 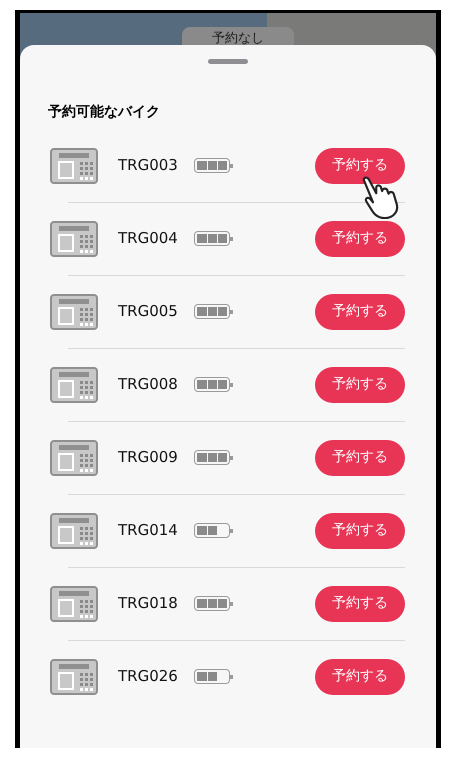 What do you see at coordinates (380, 197) in the screenshot?
I see `hand-cursor-icon` at bounding box center [380, 197].